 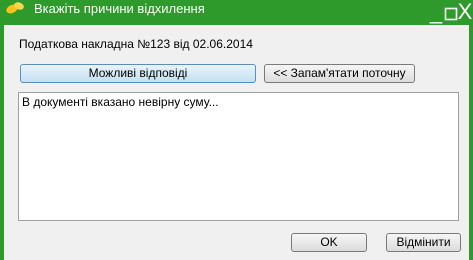 I want to click on title-bar: Вкажіть причини відхилення _ X, so click(x=236, y=12).